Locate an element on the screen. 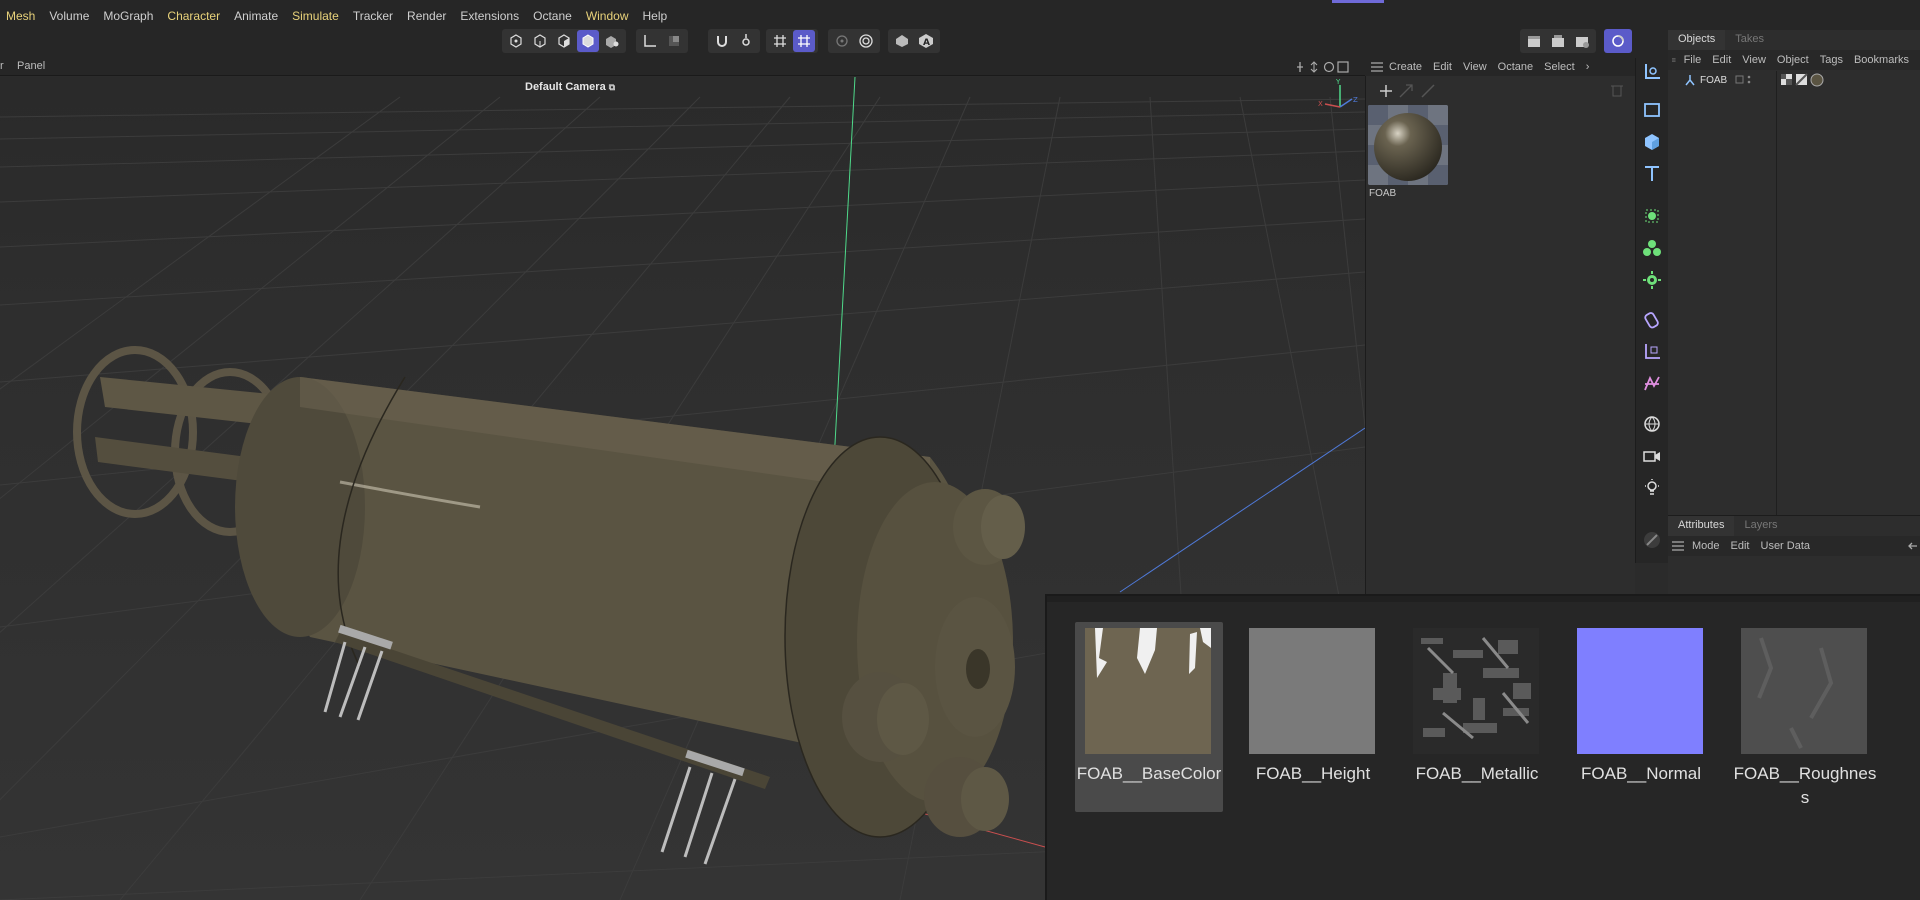 The image size is (1920, 900). grid-snap-button is located at coordinates (804, 41).